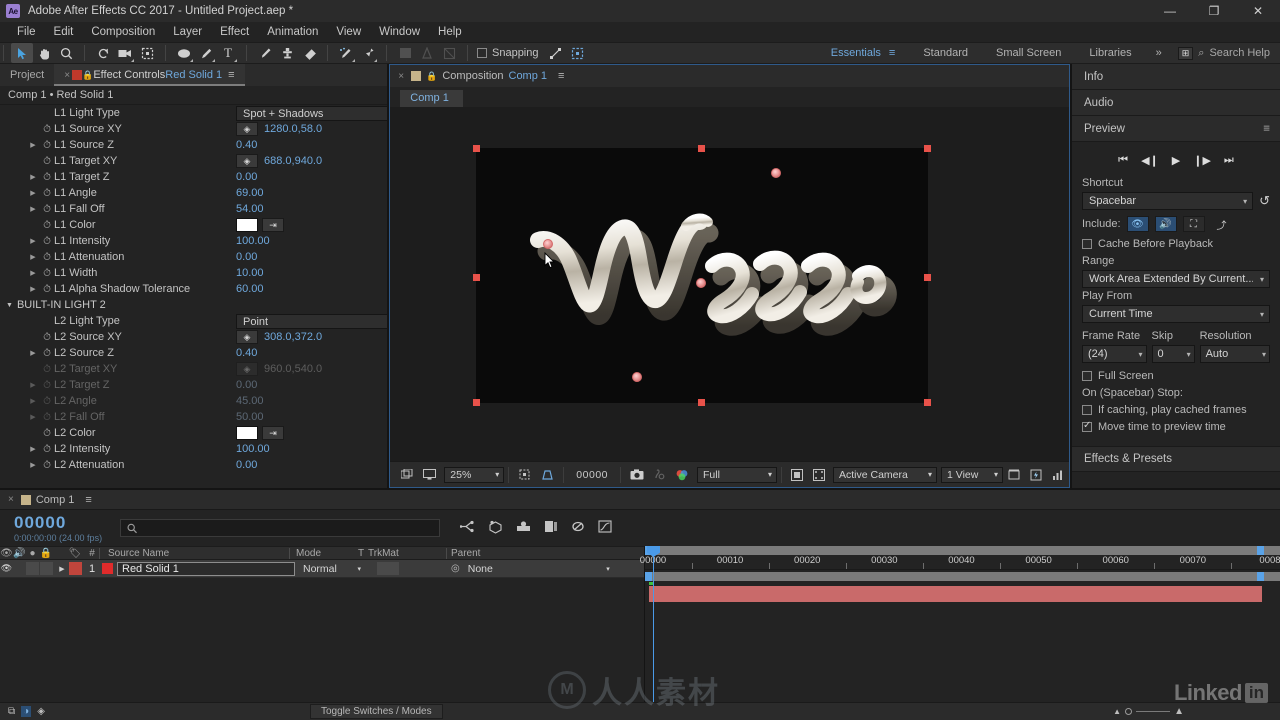 The height and width of the screenshot is (720, 1280). I want to click on maximize-button: ❐, so click(1214, 11).